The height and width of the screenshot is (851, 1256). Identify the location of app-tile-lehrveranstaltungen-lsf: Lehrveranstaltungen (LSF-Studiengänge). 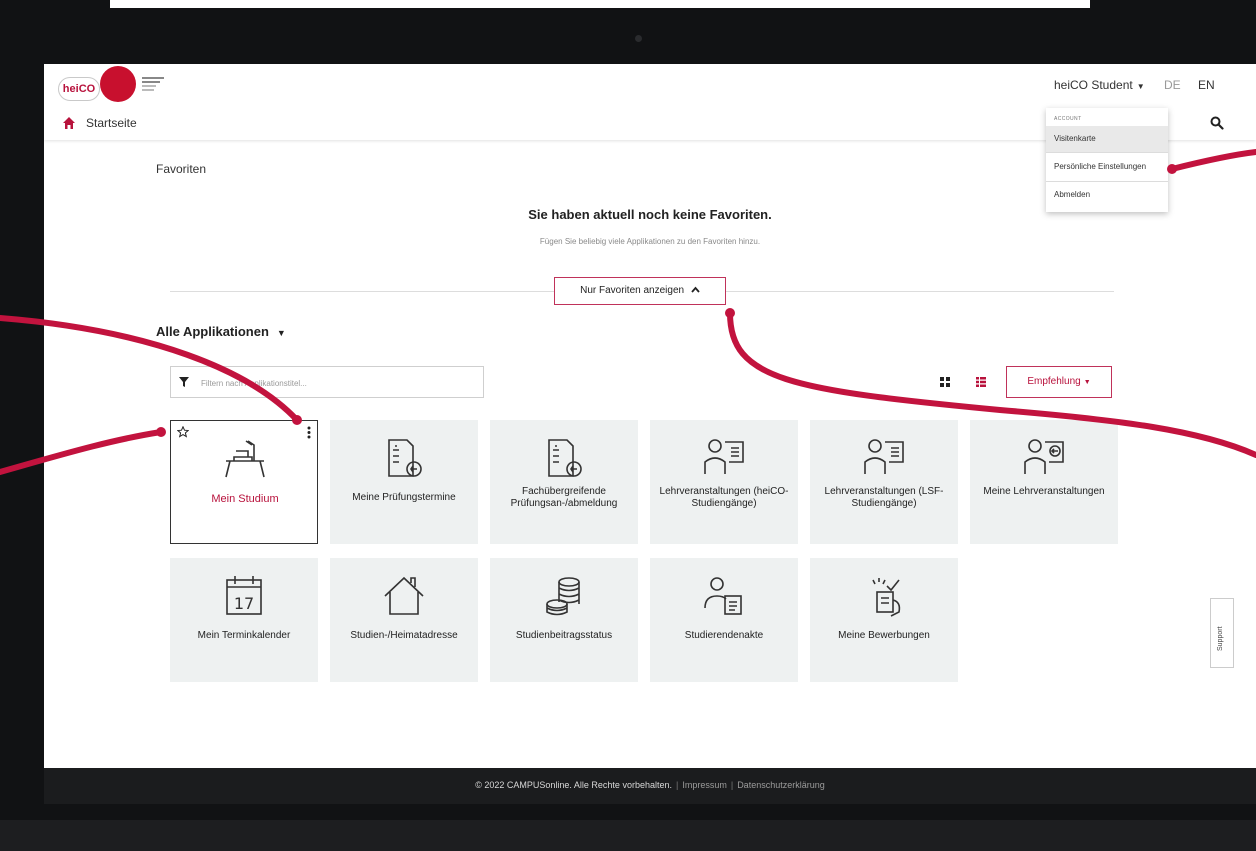
(884, 482).